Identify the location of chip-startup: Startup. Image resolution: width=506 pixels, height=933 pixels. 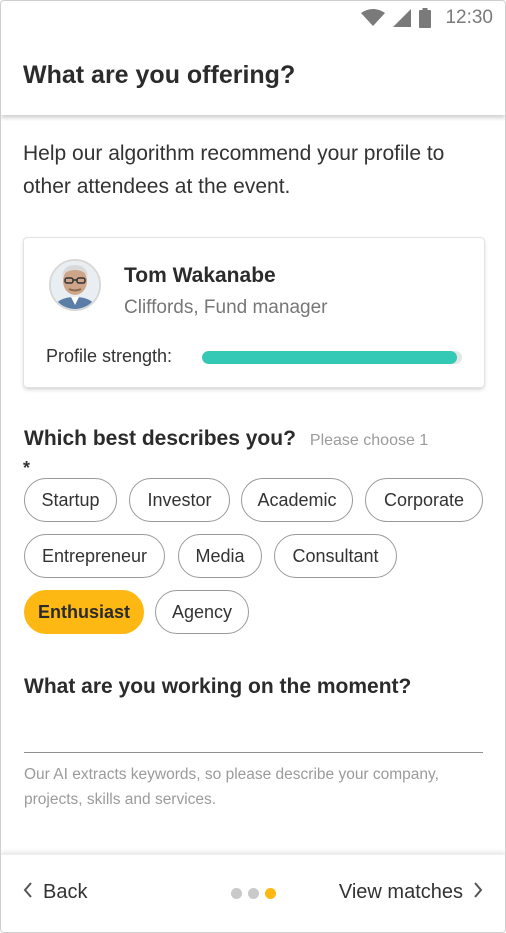
(70, 500).